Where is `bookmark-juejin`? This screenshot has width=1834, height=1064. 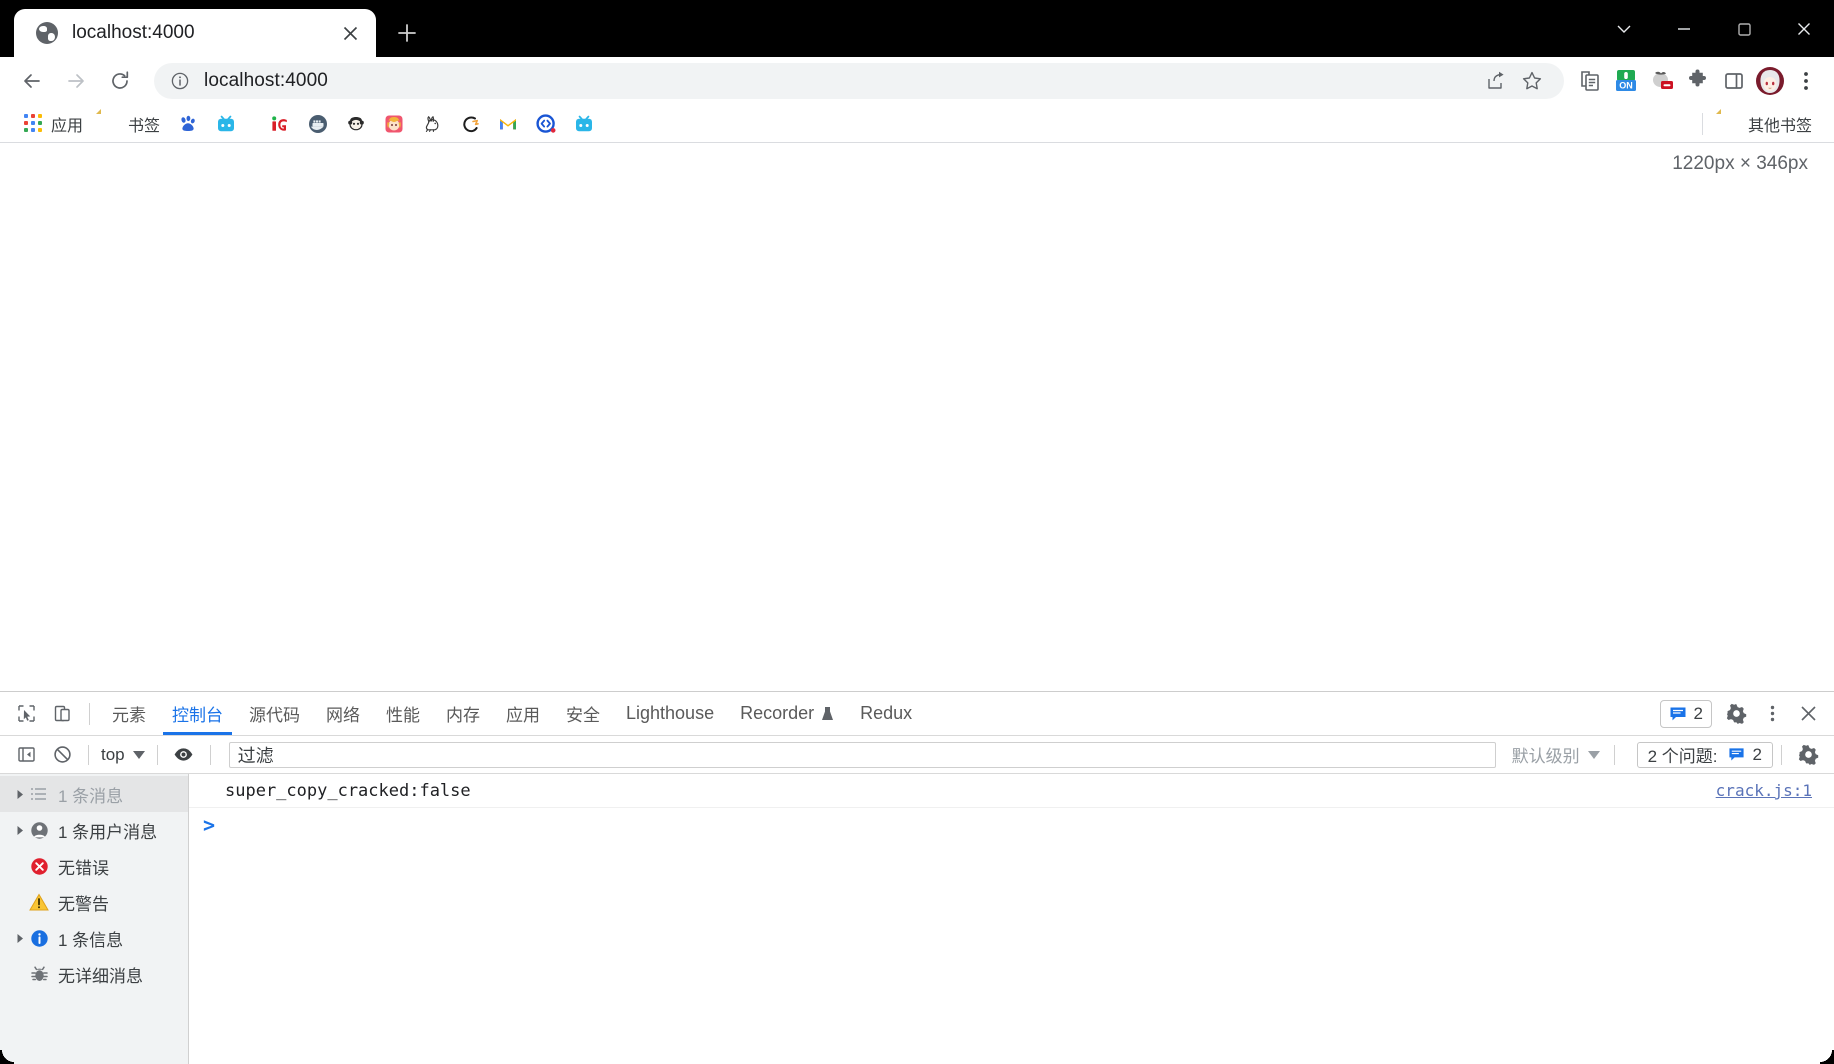 bookmark-juejin is located at coordinates (546, 124).